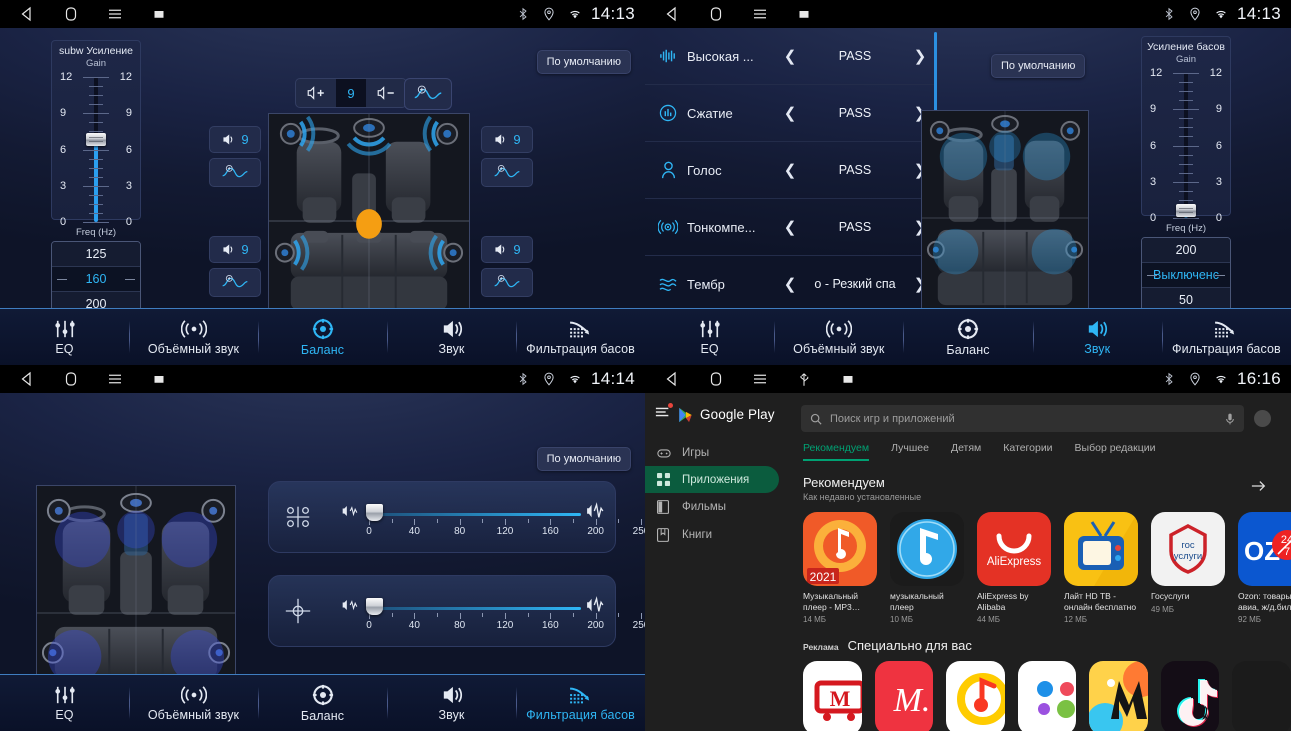 This screenshot has height=731, width=1291. Describe the element at coordinates (664, 413) in the screenshot. I see `hamburger-icon` at that location.